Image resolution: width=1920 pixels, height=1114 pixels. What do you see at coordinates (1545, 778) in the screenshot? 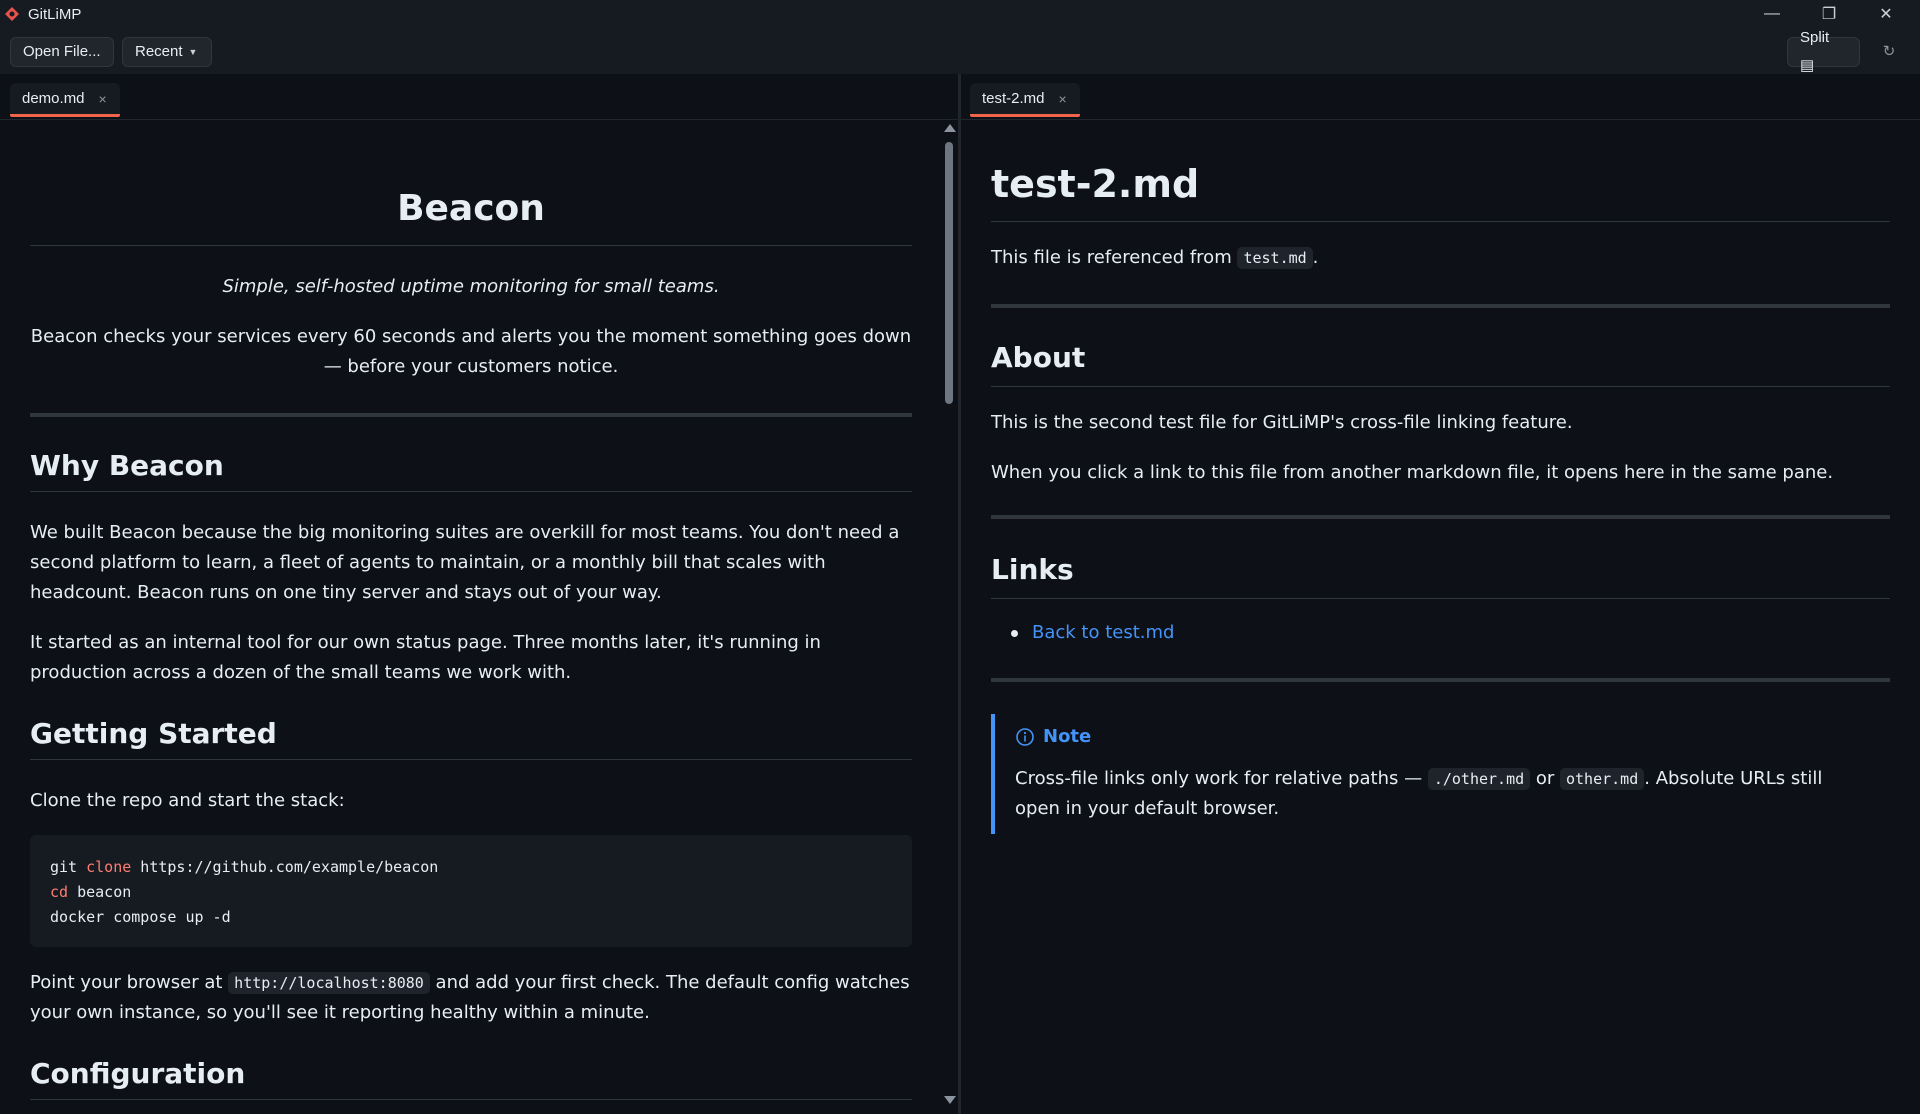
I see `text: or` at bounding box center [1545, 778].